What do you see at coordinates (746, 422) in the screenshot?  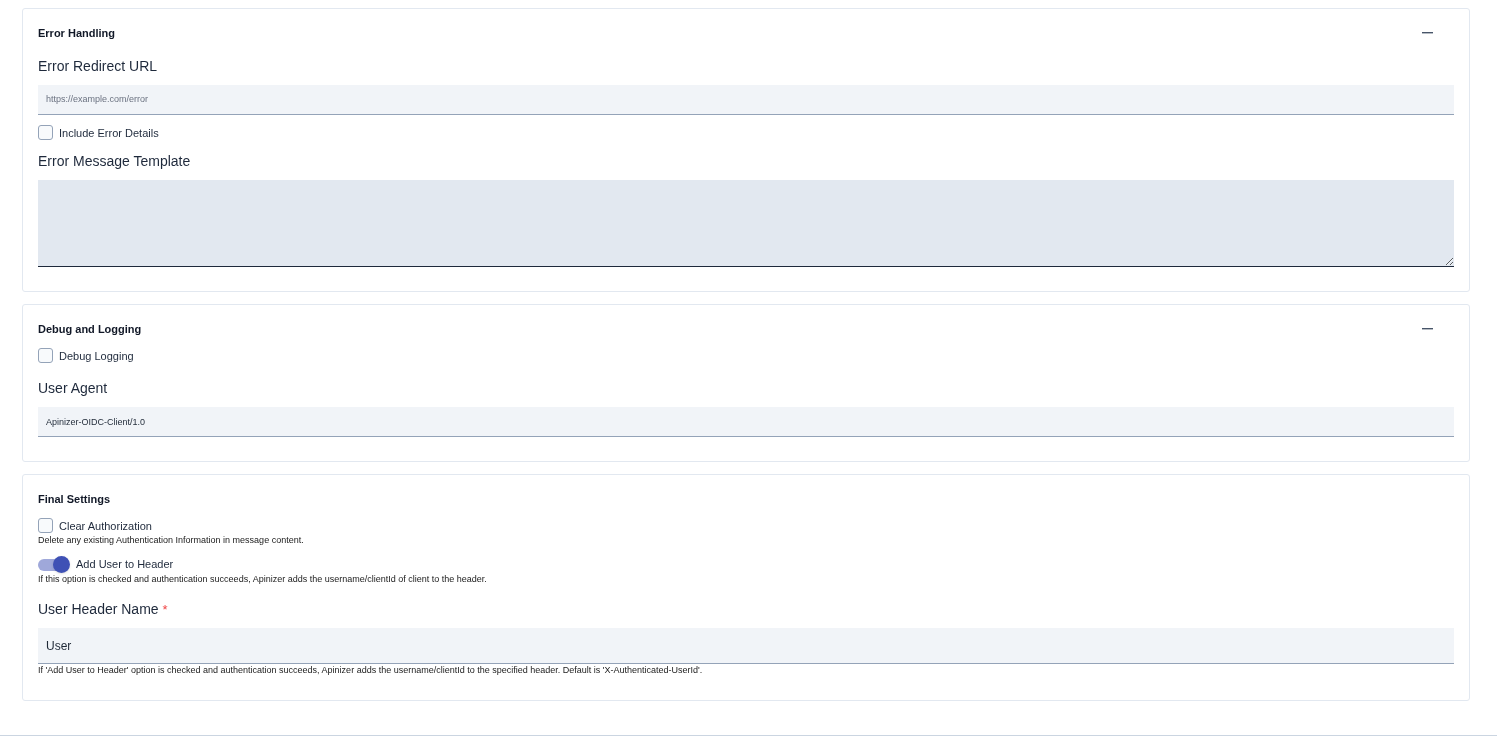 I see `text-field: Apinizer-OIDC-Client/1.0` at bounding box center [746, 422].